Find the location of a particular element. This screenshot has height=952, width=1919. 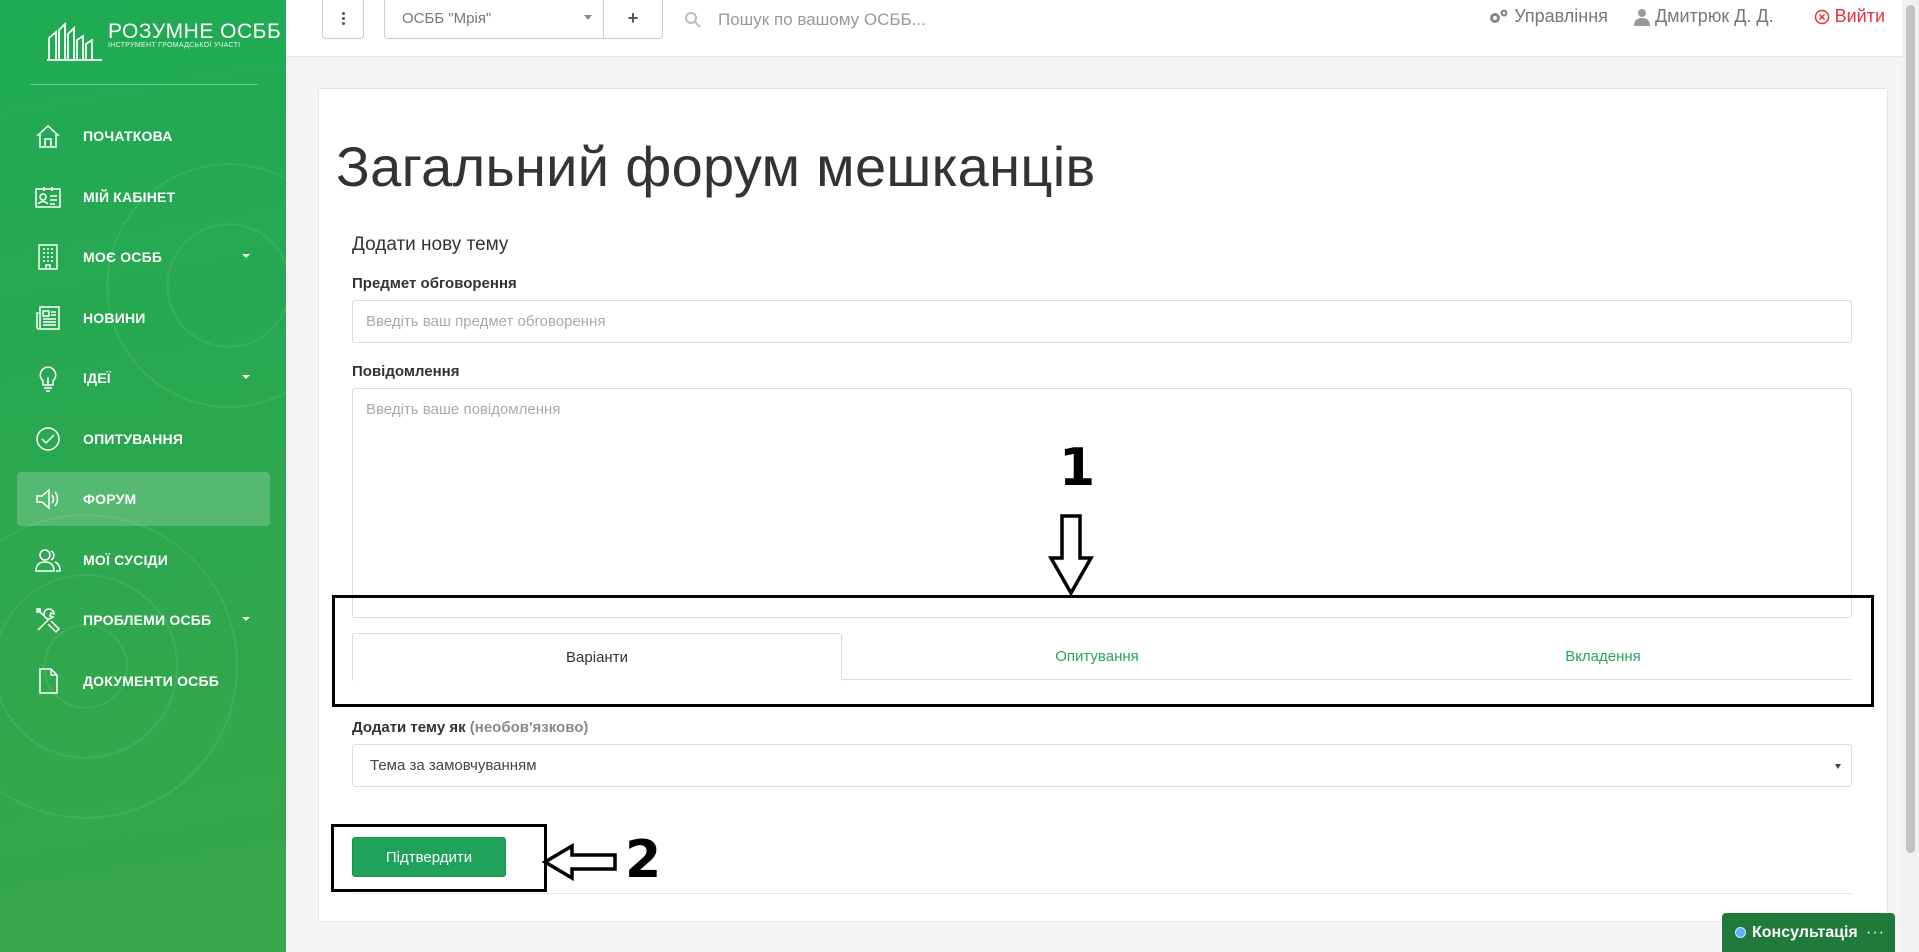

city-logo-icon is located at coordinates (74, 41).